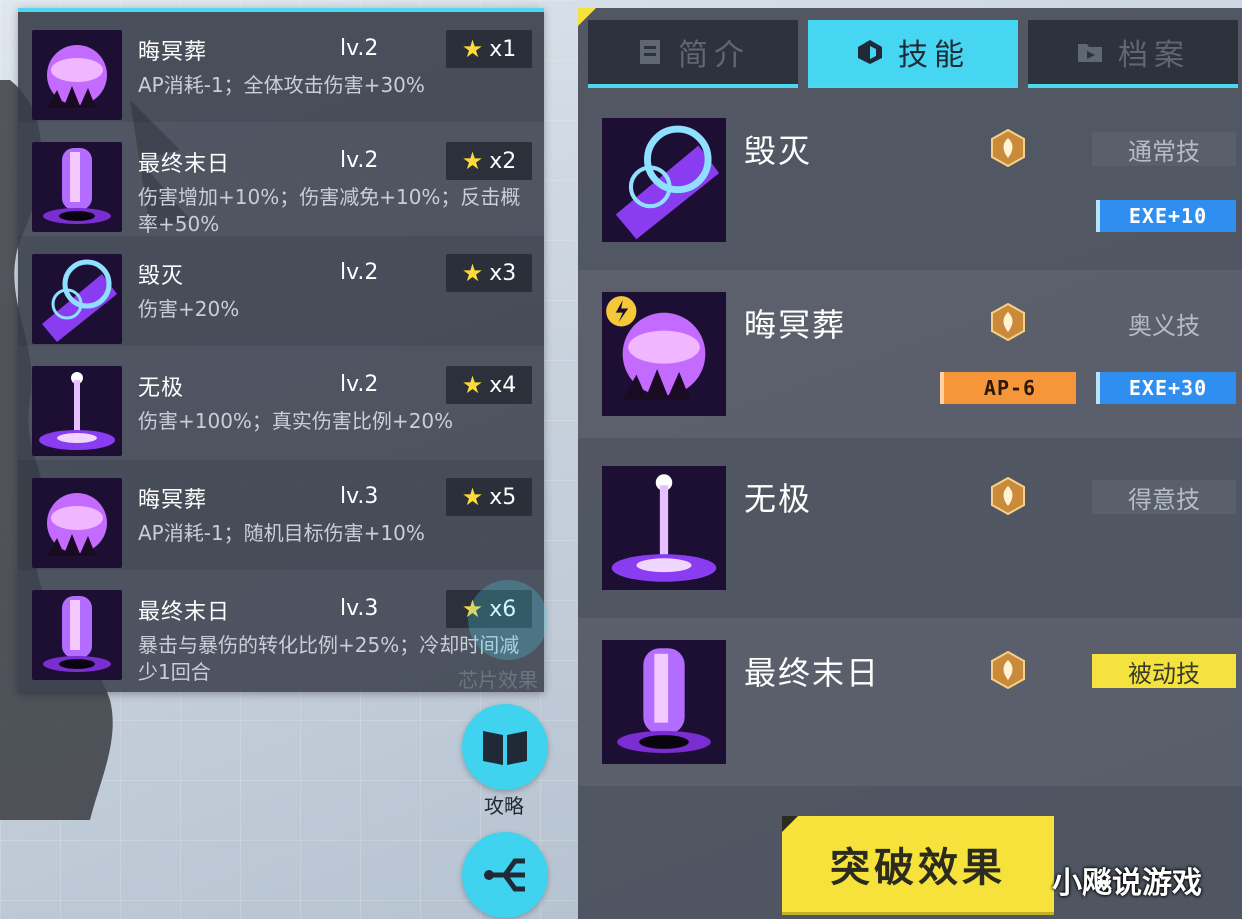 This screenshot has height=919, width=1242. What do you see at coordinates (910, 354) in the screenshot?
I see `skill-row: 晦冥葬 奥义技 AP-6 EXE+30` at bounding box center [910, 354].